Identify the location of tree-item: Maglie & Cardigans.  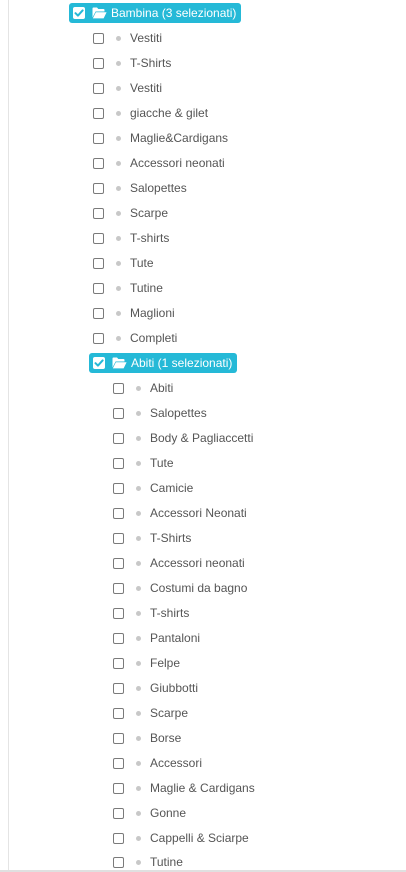
(184, 788).